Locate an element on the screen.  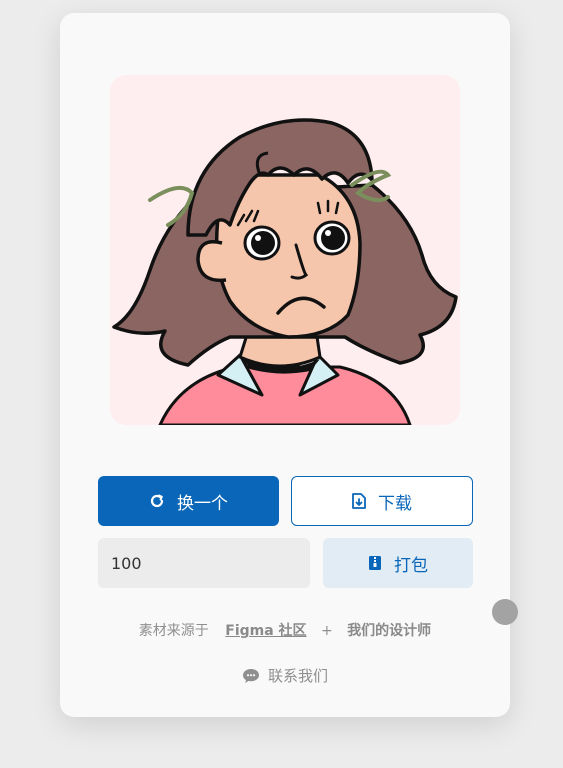
pack-button: 打包 is located at coordinates (398, 563).